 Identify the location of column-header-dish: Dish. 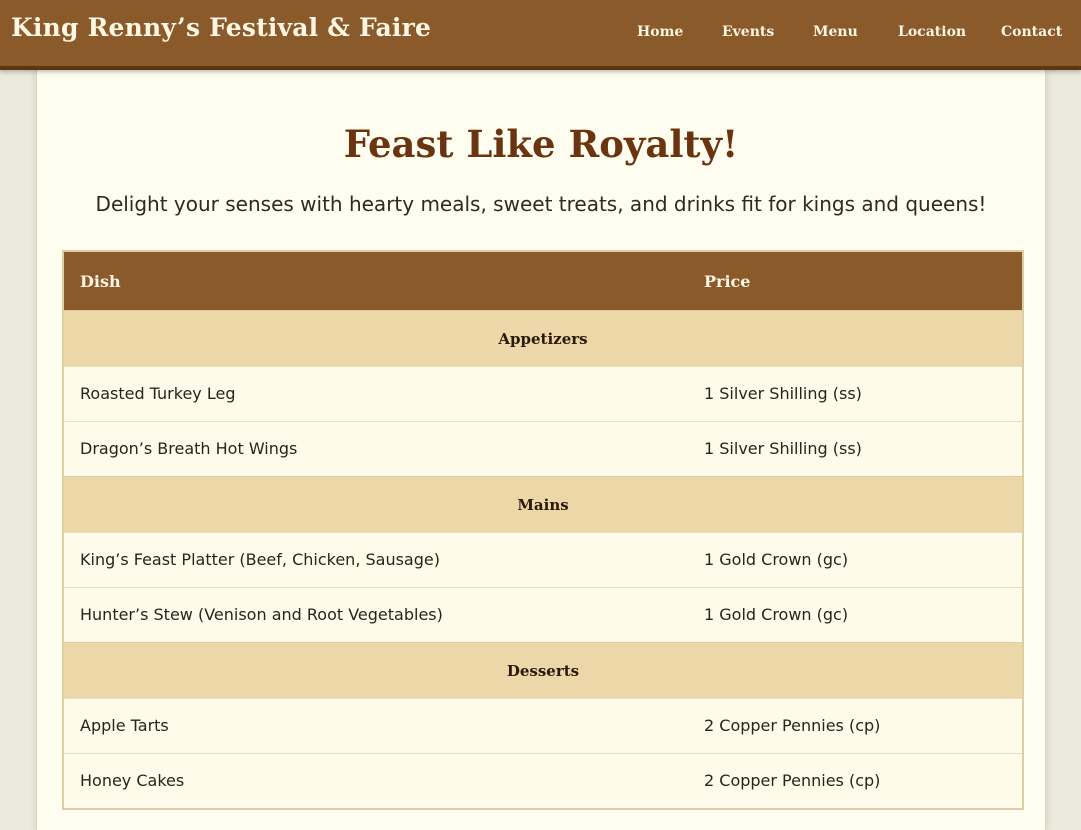
(100, 281).